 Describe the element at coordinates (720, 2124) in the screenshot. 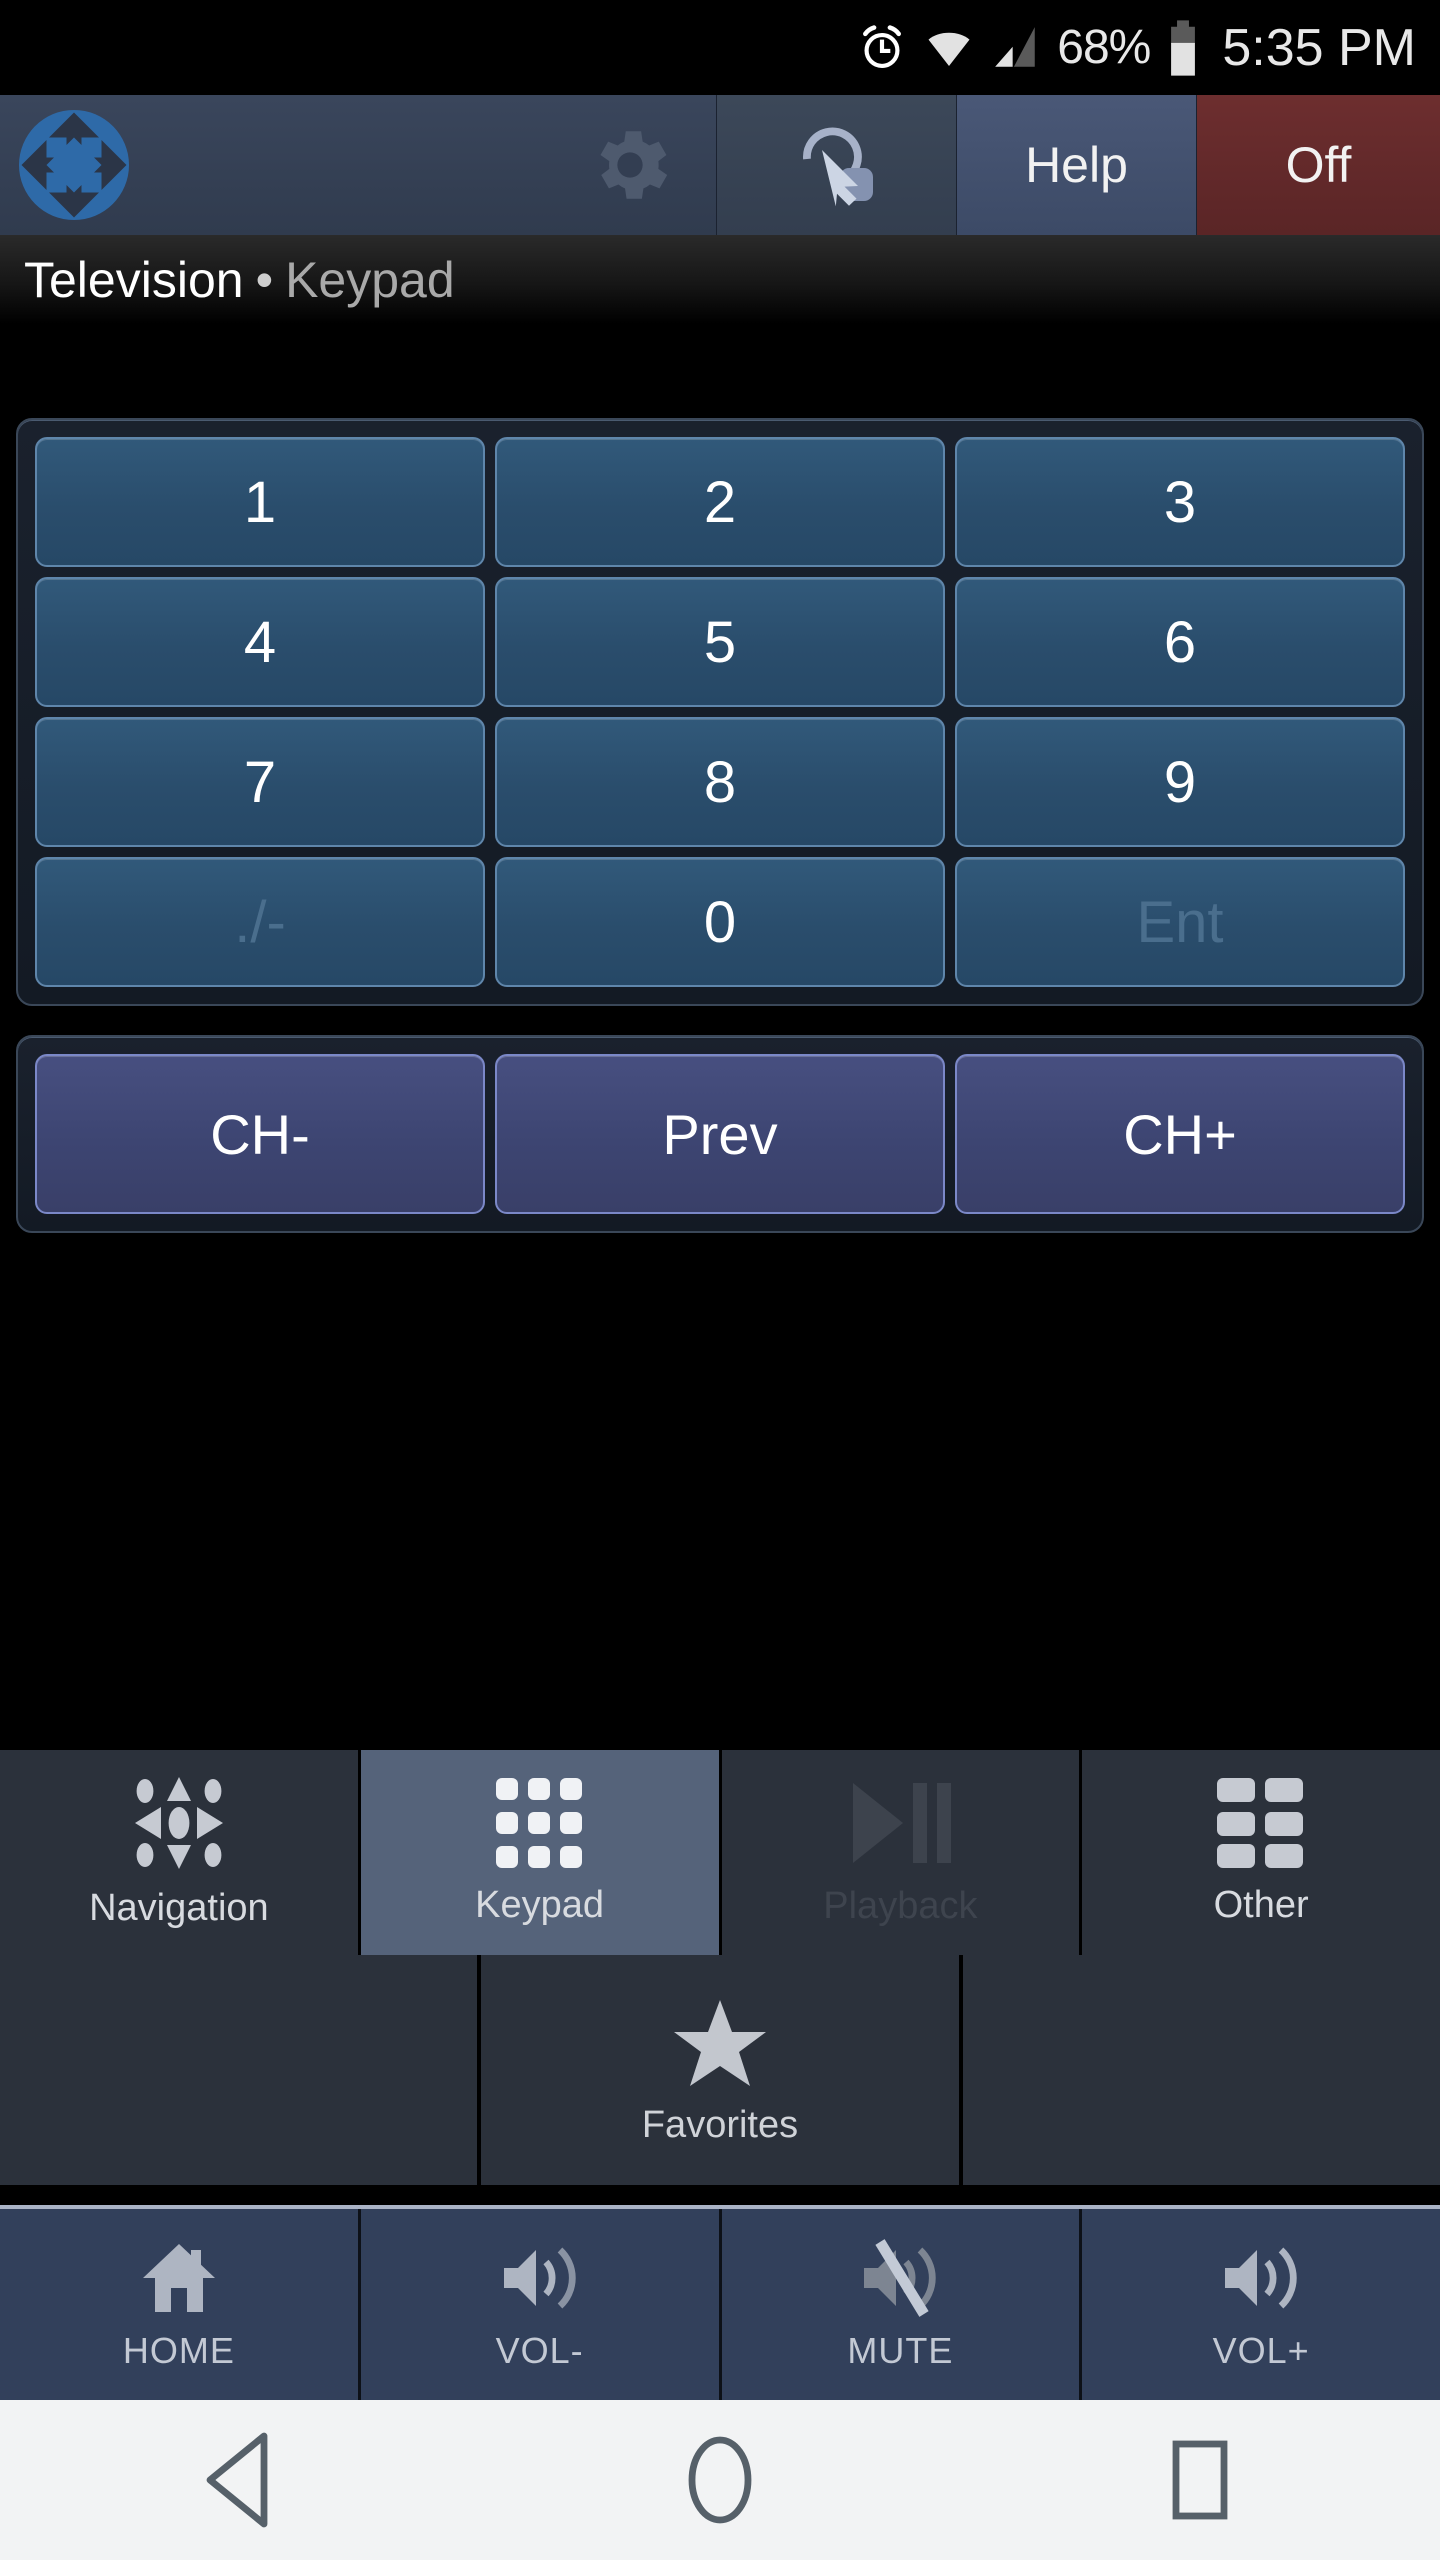

I see `tab-favorites-label: Favorites` at that location.